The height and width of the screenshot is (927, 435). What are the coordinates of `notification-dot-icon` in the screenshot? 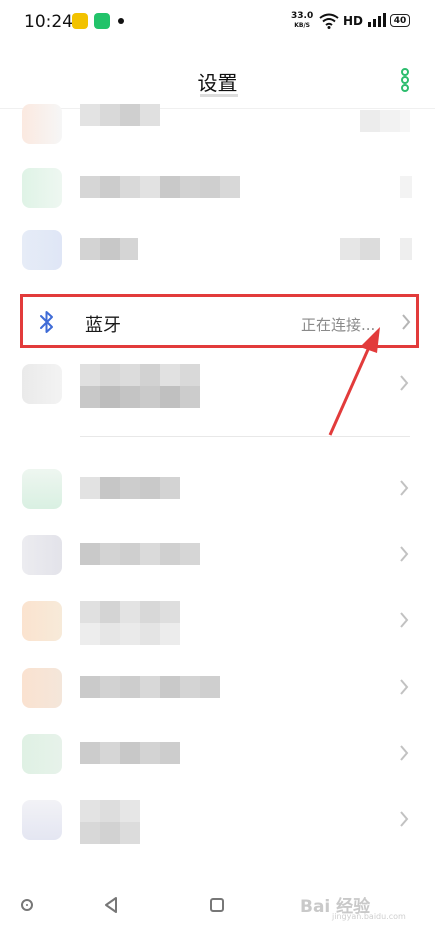 It's located at (121, 21).